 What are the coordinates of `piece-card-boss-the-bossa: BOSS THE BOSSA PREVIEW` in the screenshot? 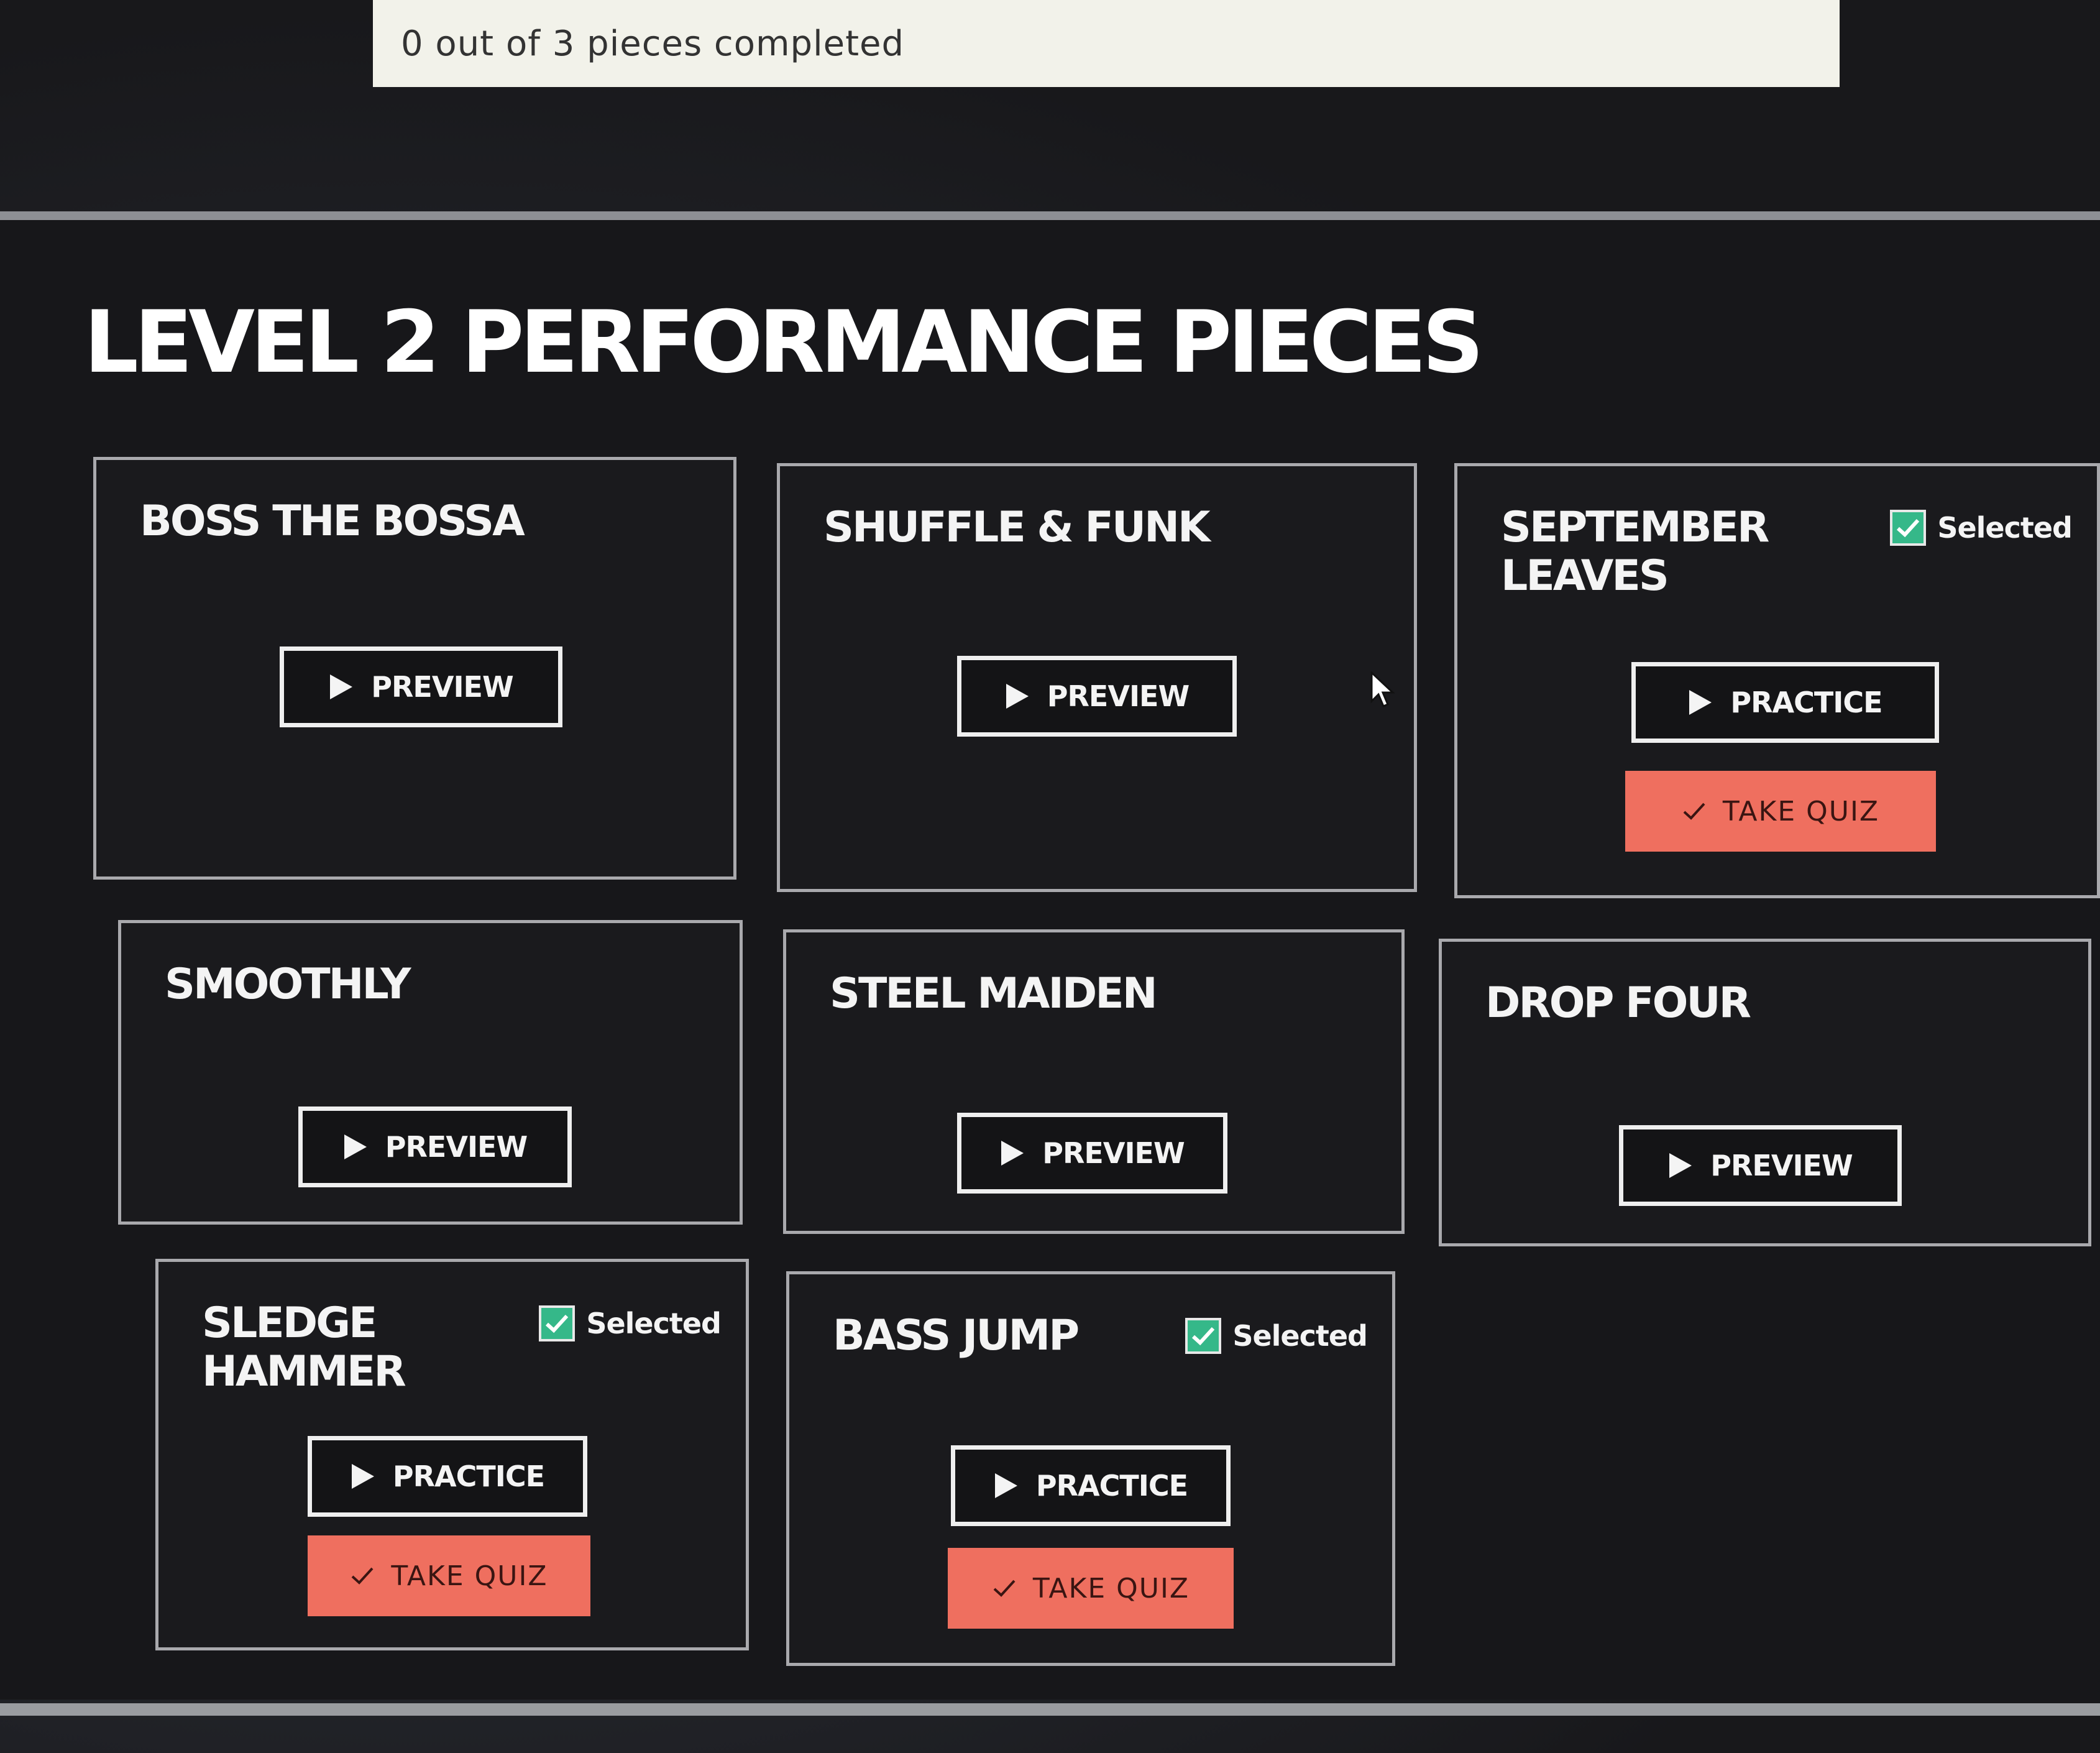 It's located at (414, 668).